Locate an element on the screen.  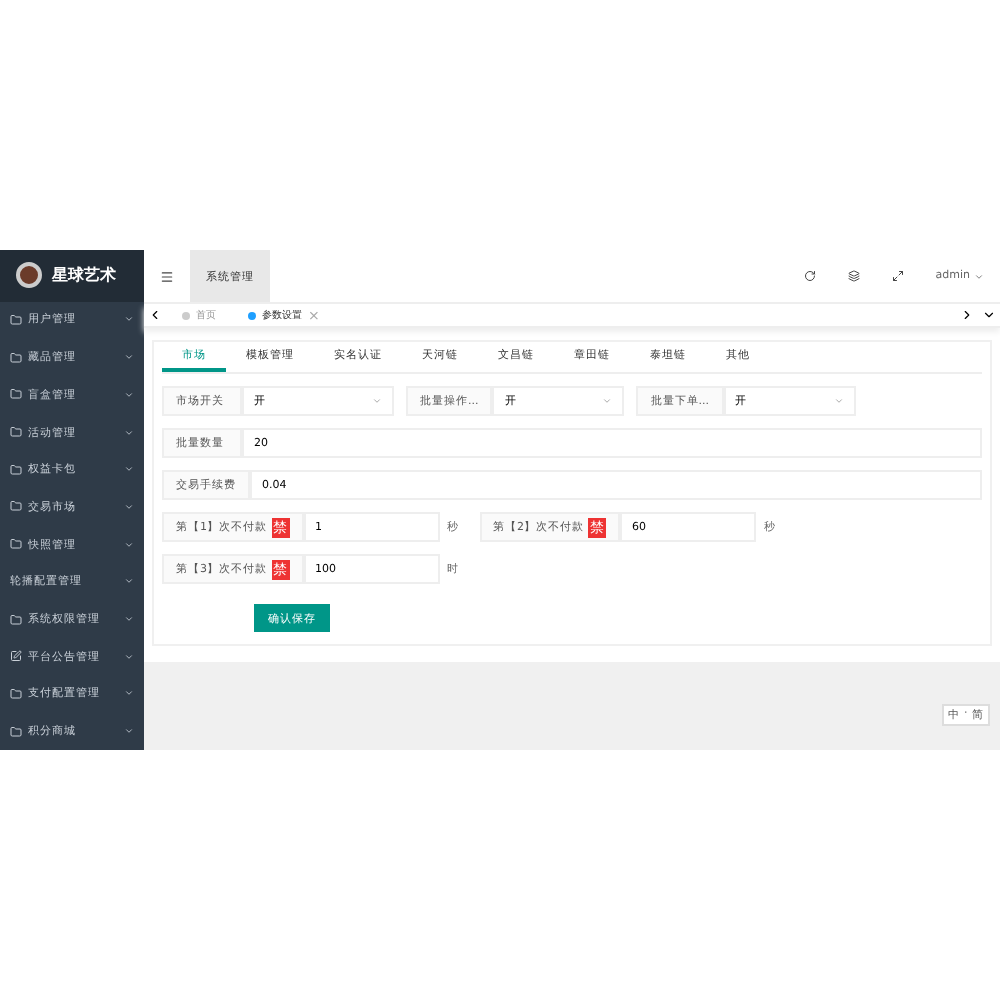
menu-icon is located at coordinates (167, 276).